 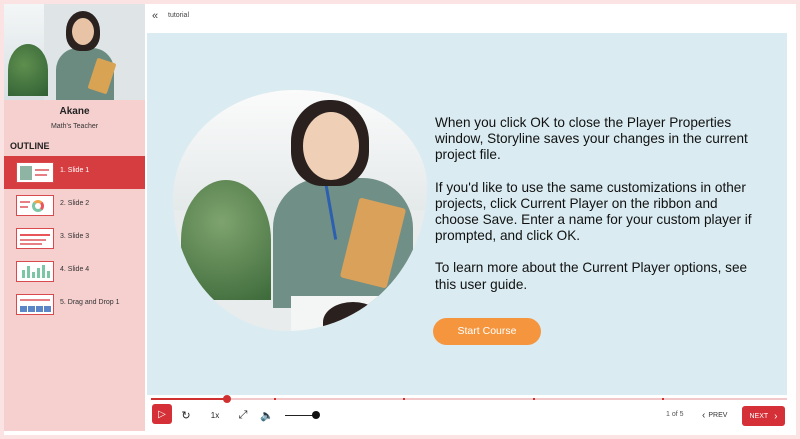 I want to click on outline-item-slide-2: 2. Slide 2, so click(x=74, y=205).